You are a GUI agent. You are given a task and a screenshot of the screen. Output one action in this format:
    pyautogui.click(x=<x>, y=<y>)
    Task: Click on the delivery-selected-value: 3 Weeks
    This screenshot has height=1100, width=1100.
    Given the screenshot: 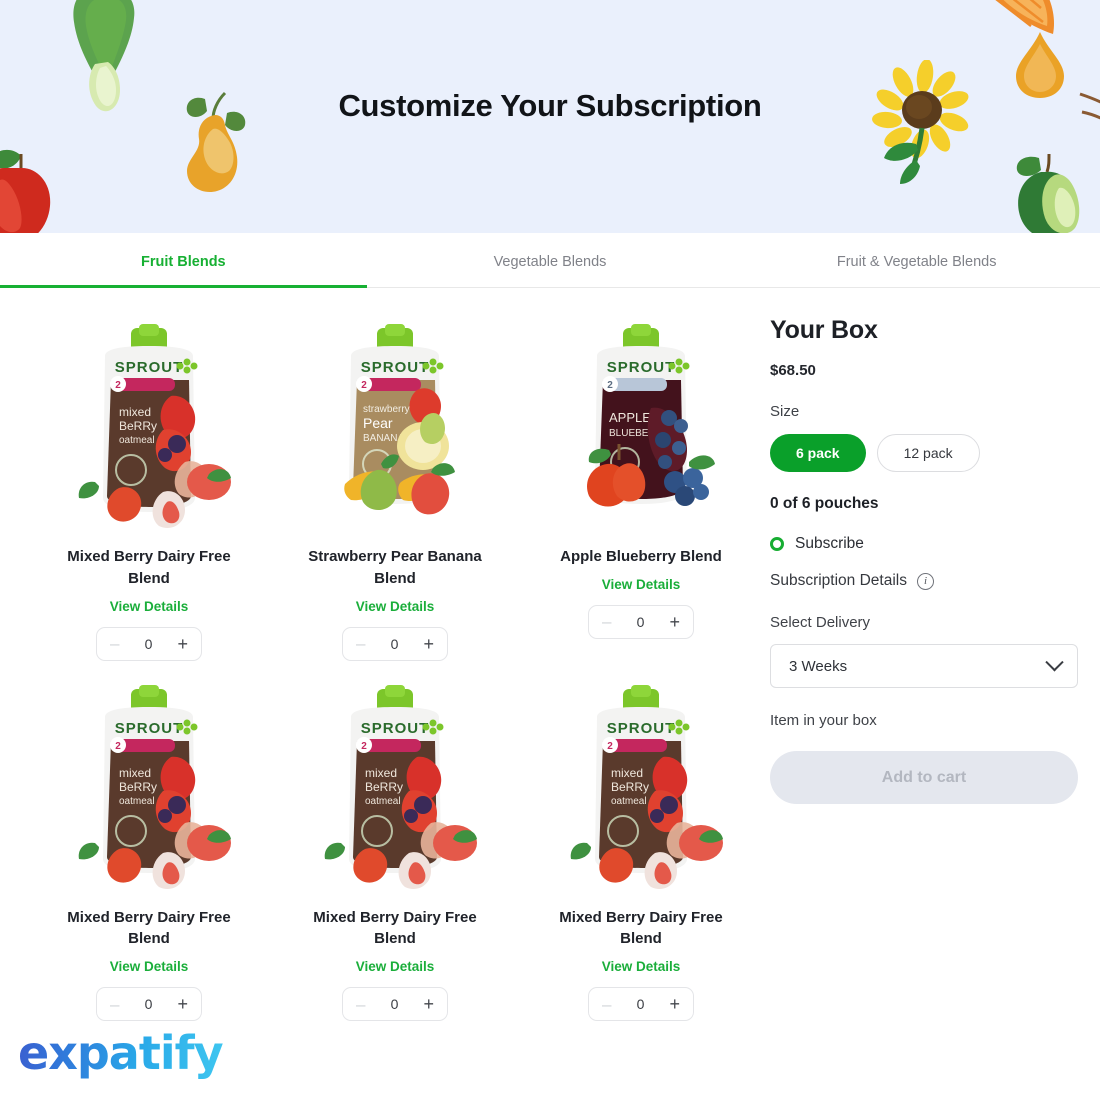 What is the action you would take?
    pyautogui.click(x=818, y=666)
    